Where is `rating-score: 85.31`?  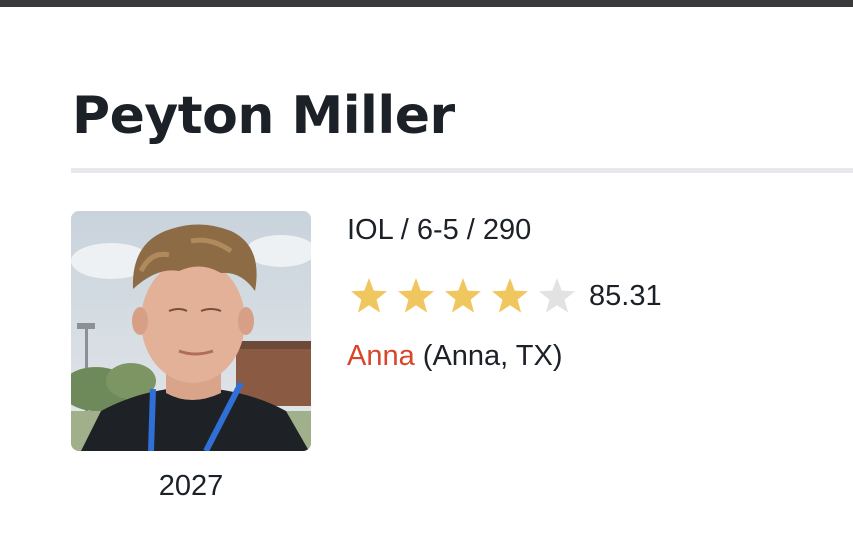 rating-score: 85.31 is located at coordinates (625, 295).